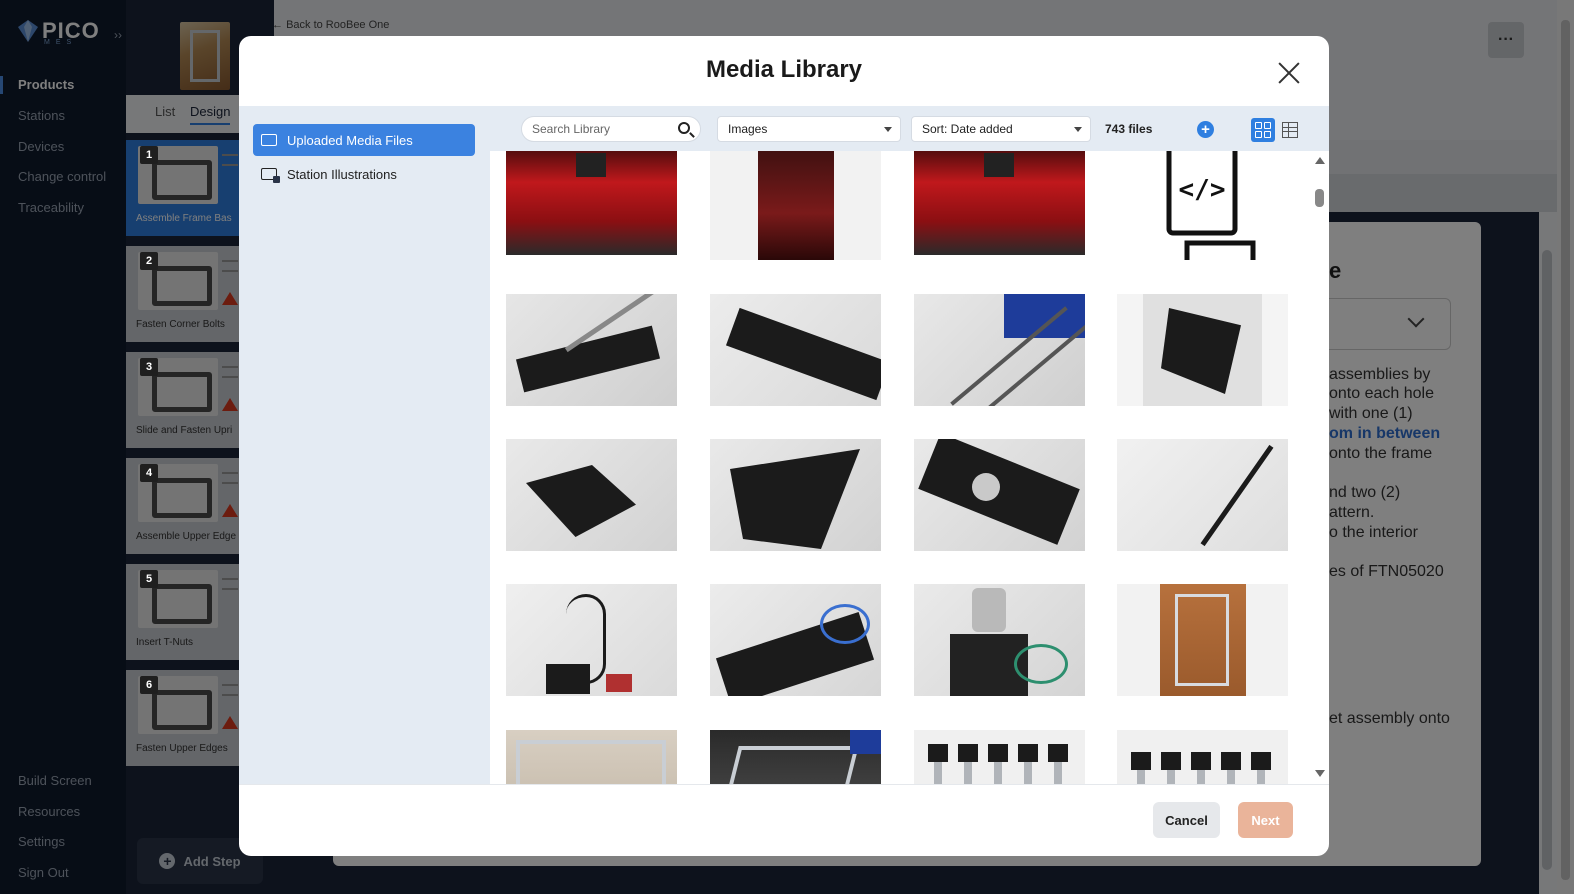 The width and height of the screenshot is (1574, 894). What do you see at coordinates (149, 579) in the screenshot?
I see `step-number: 5` at bounding box center [149, 579].